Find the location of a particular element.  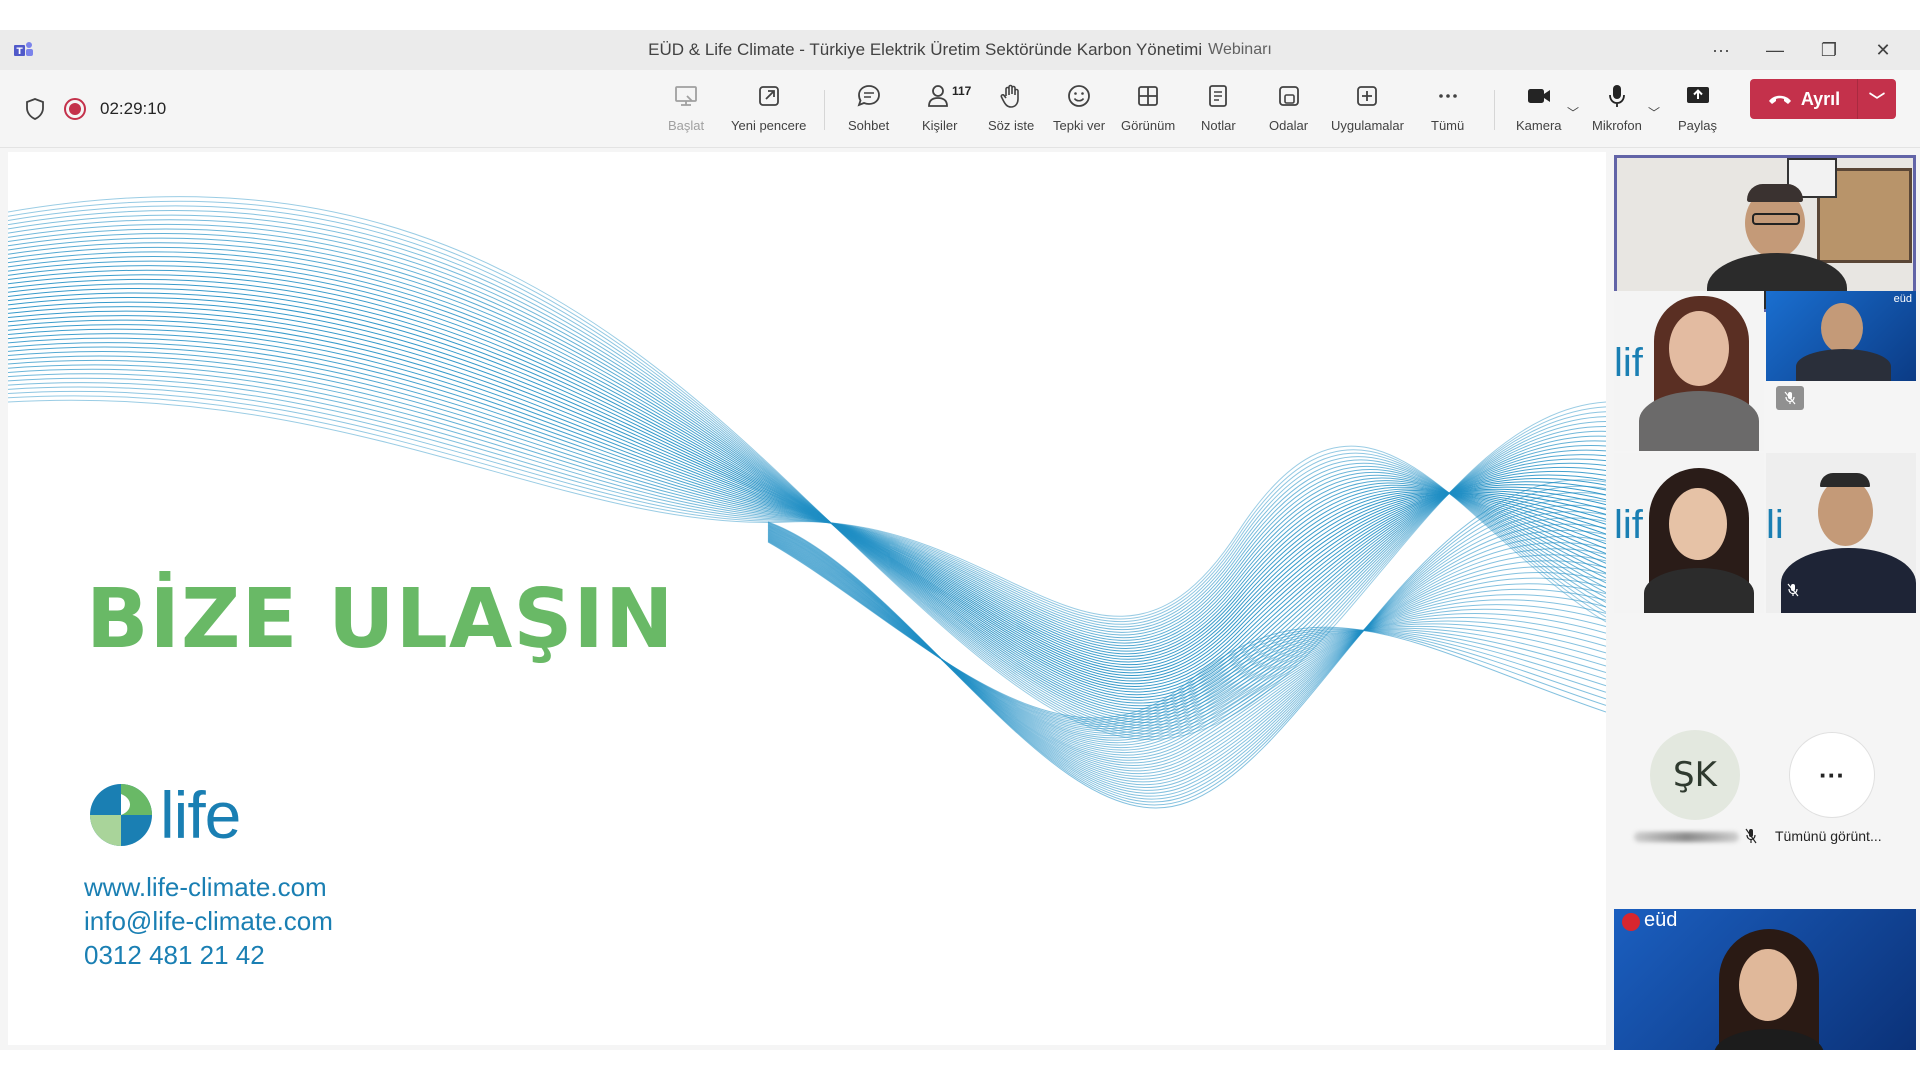

window-controls: ··· — ❐ ✕ is located at coordinates (1802, 50).